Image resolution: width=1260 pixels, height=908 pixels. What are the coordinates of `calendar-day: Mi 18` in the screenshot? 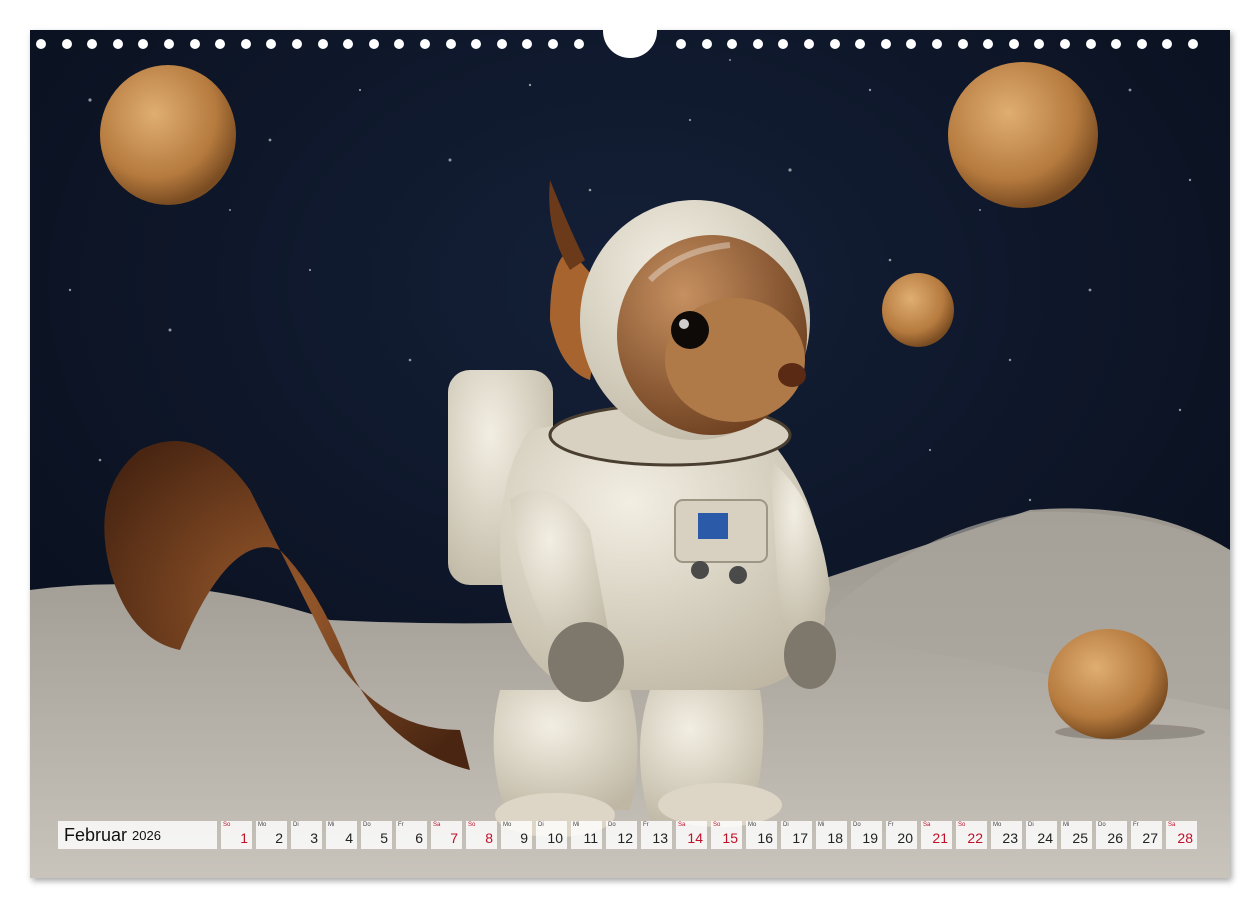 It's located at (831, 835).